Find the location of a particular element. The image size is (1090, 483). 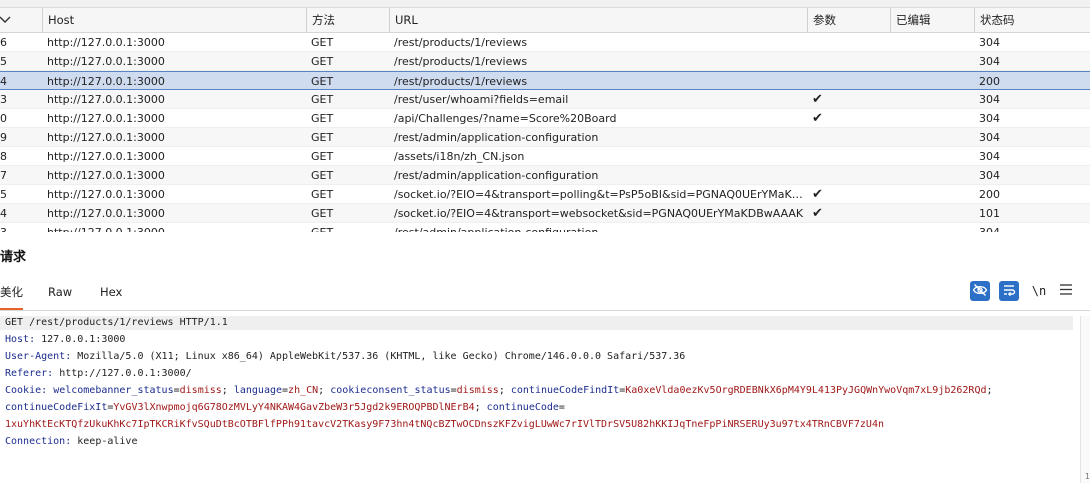

hamburger-icon is located at coordinates (1066, 291).